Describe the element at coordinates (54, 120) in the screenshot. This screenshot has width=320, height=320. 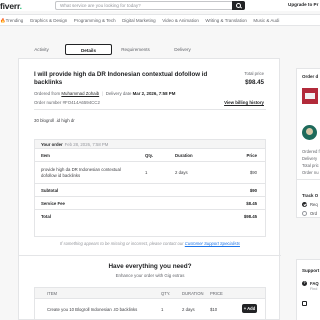
I see `order-note: 30 blogroll .id high dr` at that location.